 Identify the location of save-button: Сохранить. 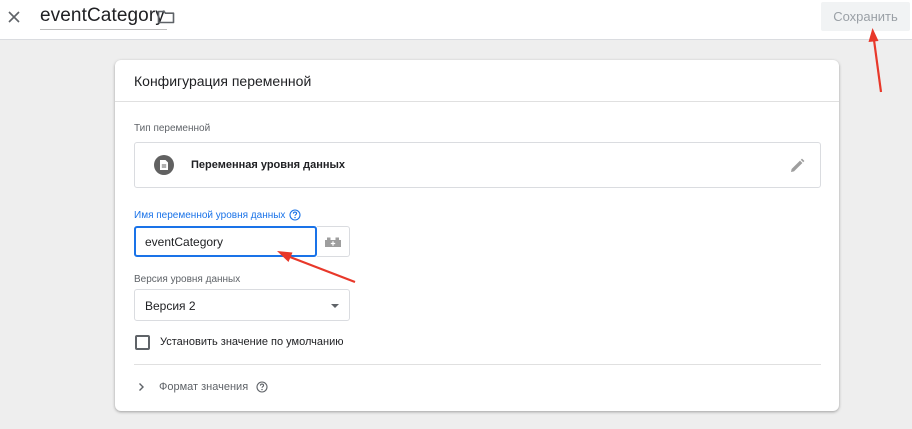
(865, 16).